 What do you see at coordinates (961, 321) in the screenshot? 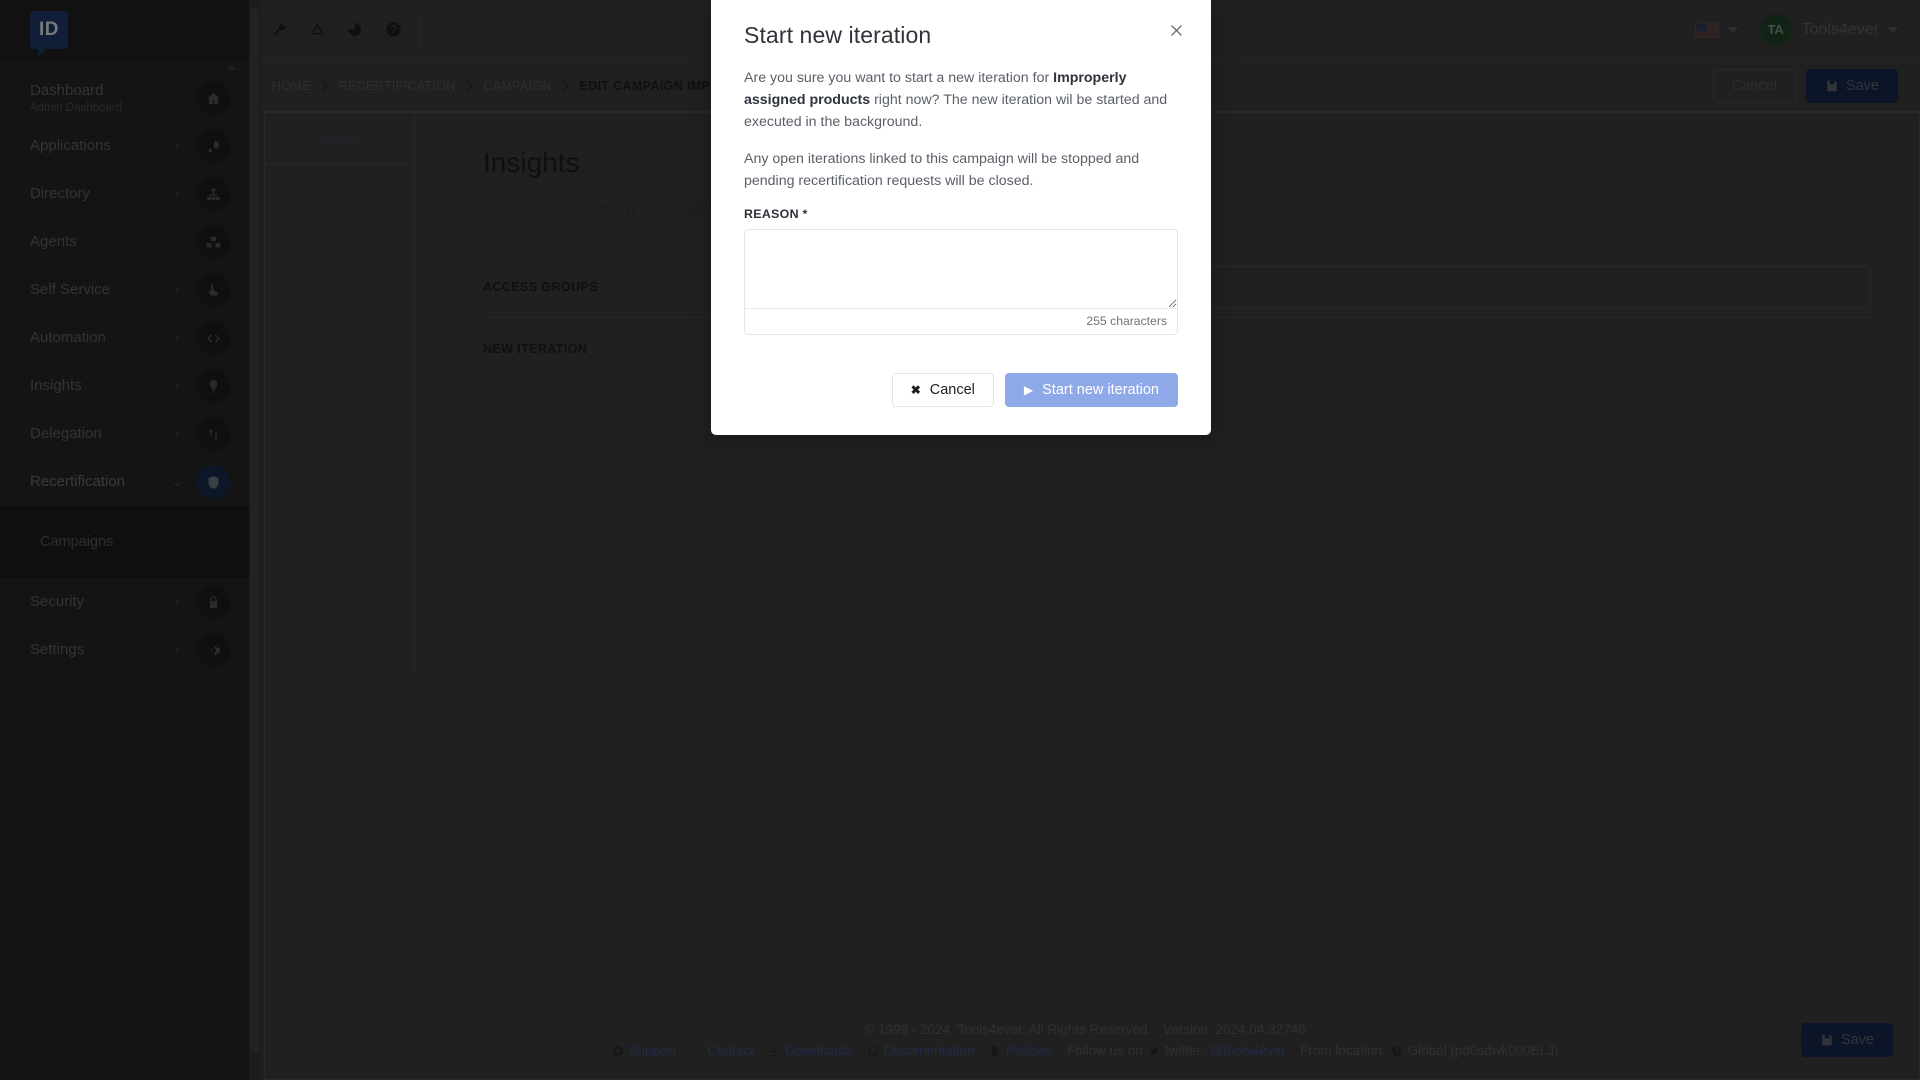
I see `reason-char-counter: 255 characters` at bounding box center [961, 321].